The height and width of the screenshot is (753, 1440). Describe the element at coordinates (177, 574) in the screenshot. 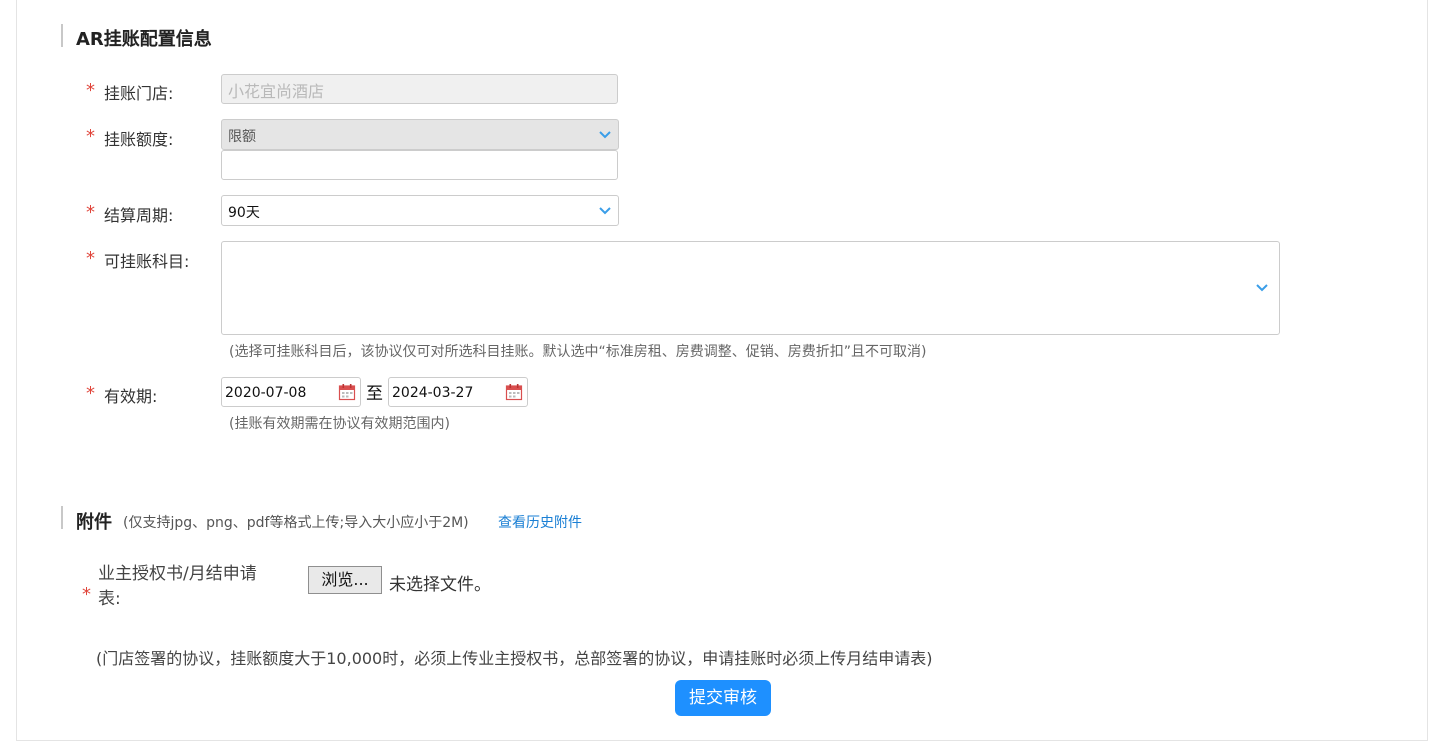

I see `upload-label-line1: 业主授权书/月结申请` at that location.